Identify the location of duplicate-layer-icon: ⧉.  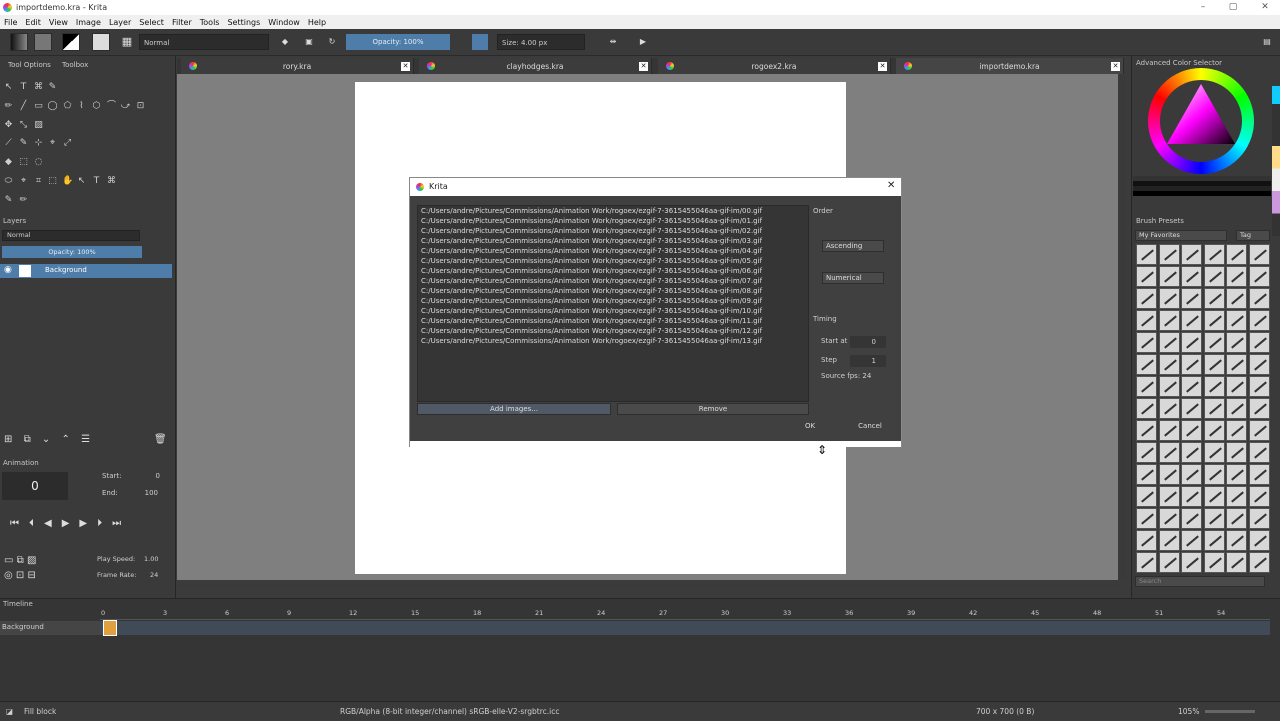
(27, 439).